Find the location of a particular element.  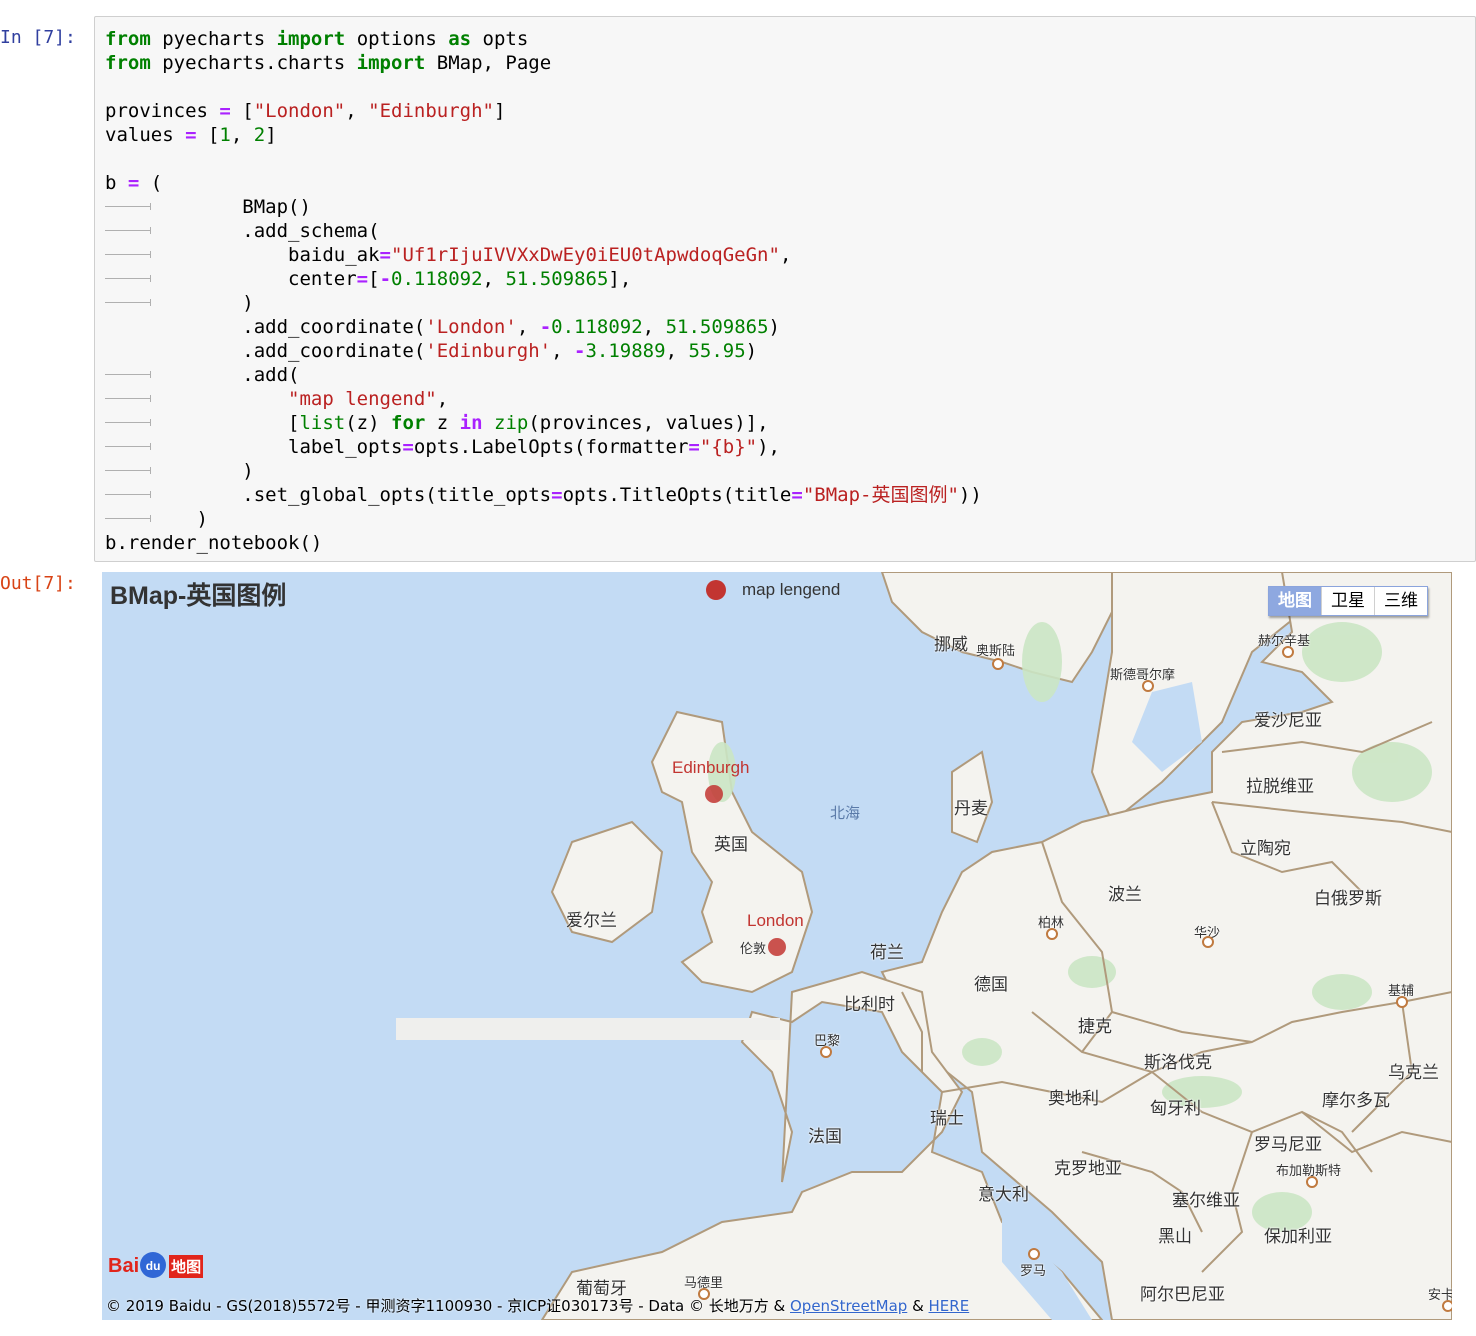

code-token: baidu_ak is located at coordinates (242, 255).